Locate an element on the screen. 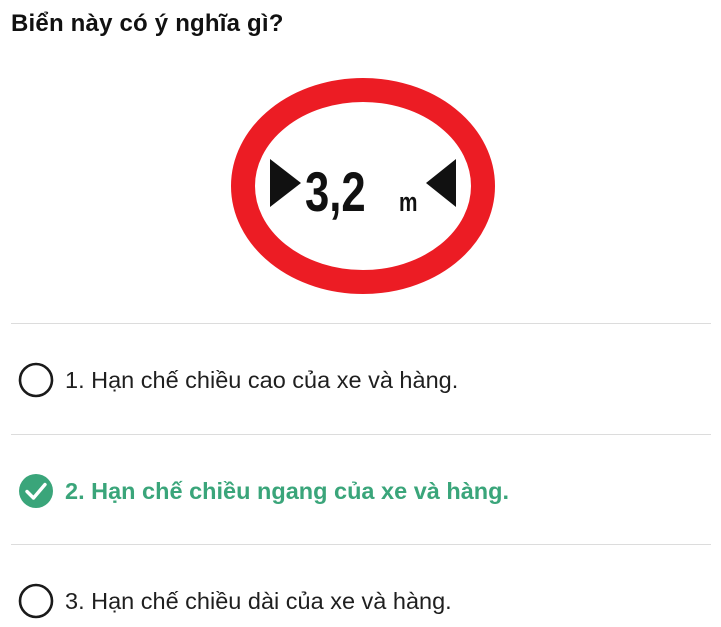 The width and height of the screenshot is (721, 627). answer-option-3: 3. Hạn chế chiều dài của xe và hàng. is located at coordinates (235, 601).